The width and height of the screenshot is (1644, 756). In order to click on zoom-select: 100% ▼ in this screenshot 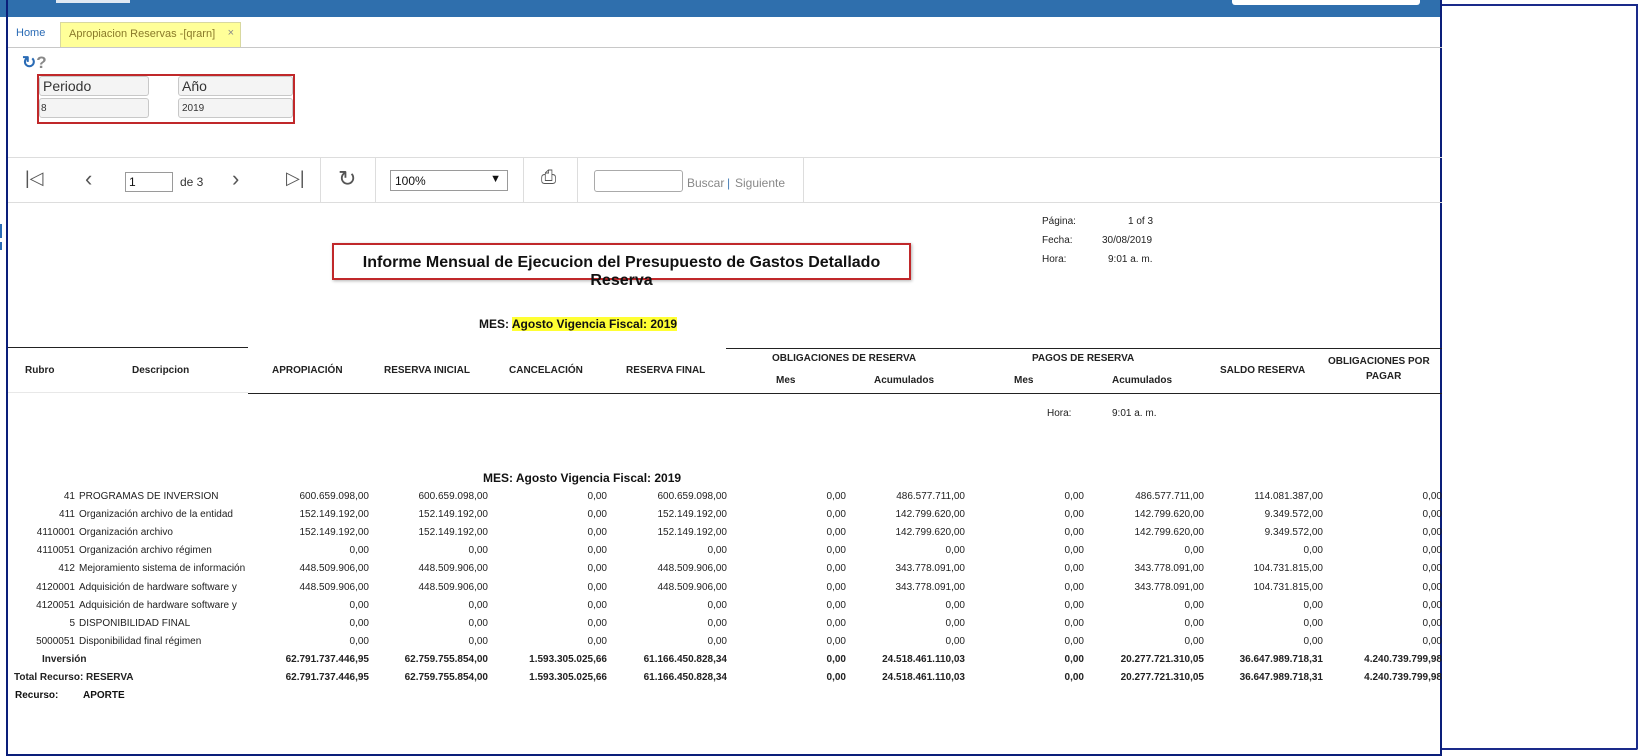, I will do `click(449, 180)`.